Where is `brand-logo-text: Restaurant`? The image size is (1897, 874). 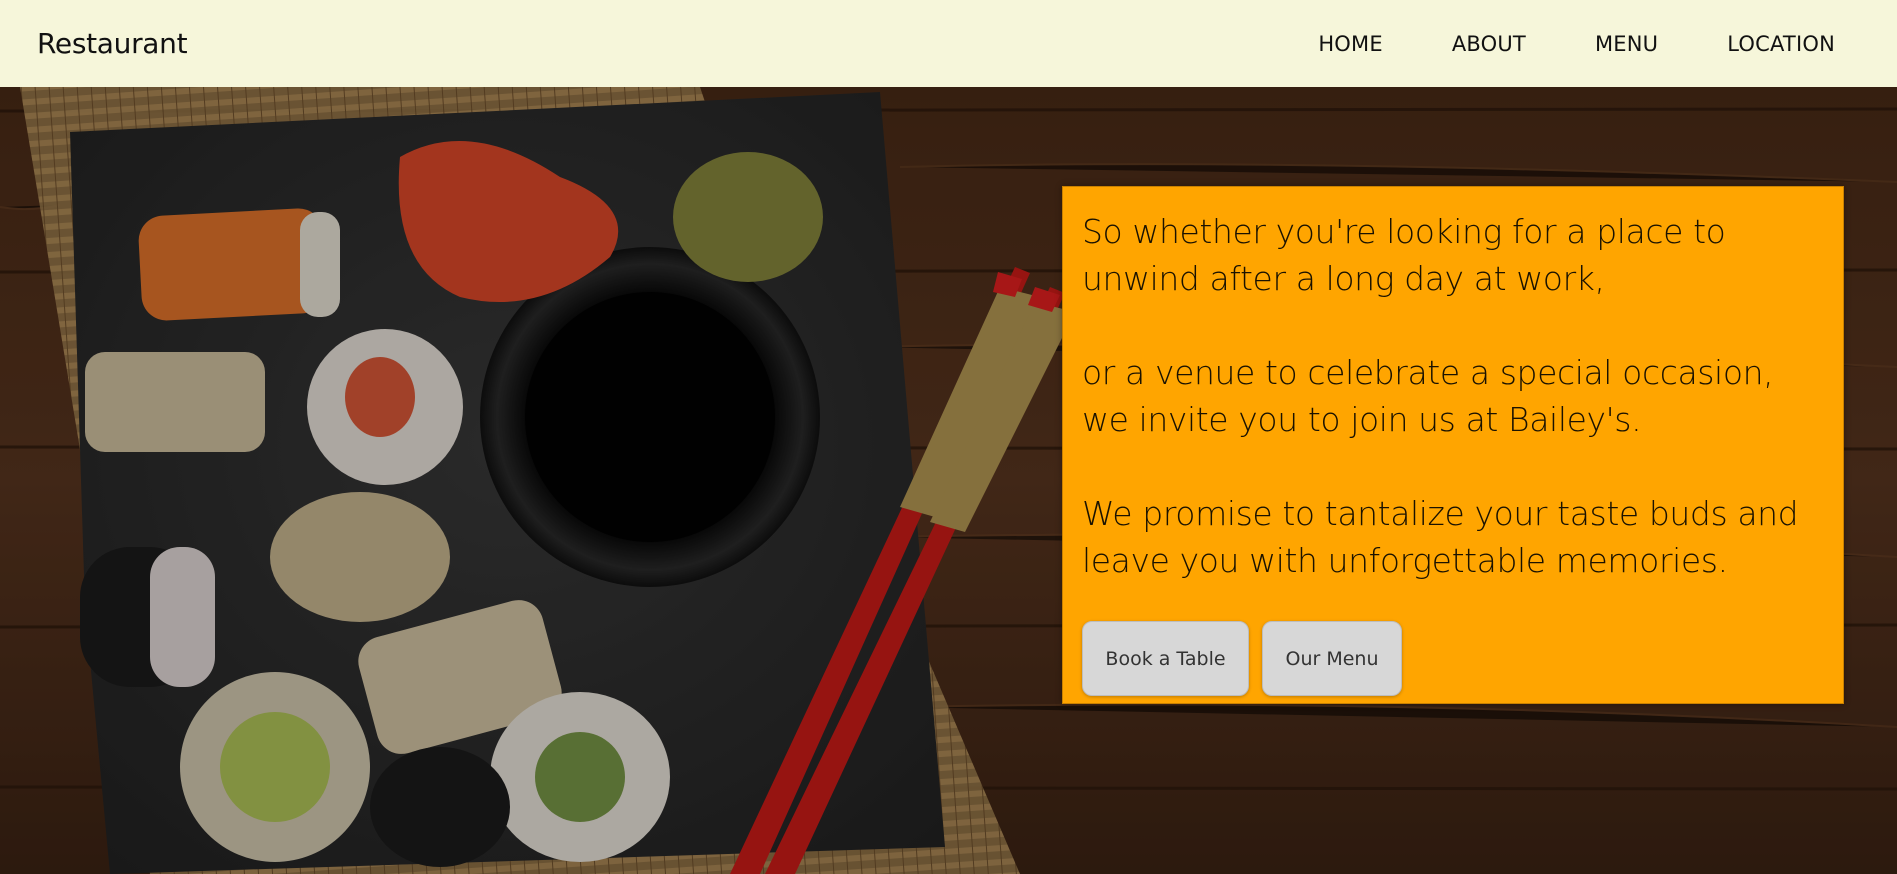 brand-logo-text: Restaurant is located at coordinates (112, 43).